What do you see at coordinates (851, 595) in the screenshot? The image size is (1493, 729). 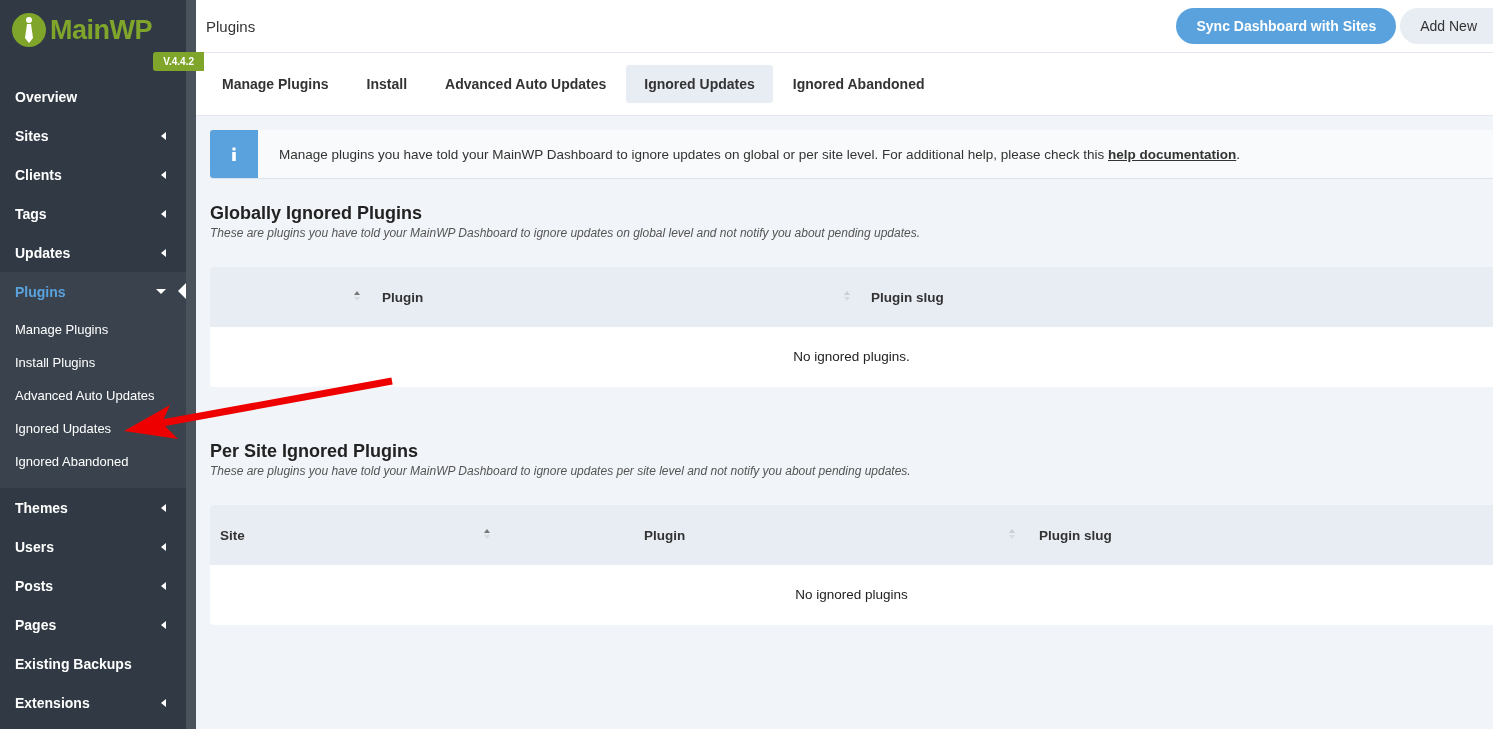 I see `empty-message: No ignored plugins` at bounding box center [851, 595].